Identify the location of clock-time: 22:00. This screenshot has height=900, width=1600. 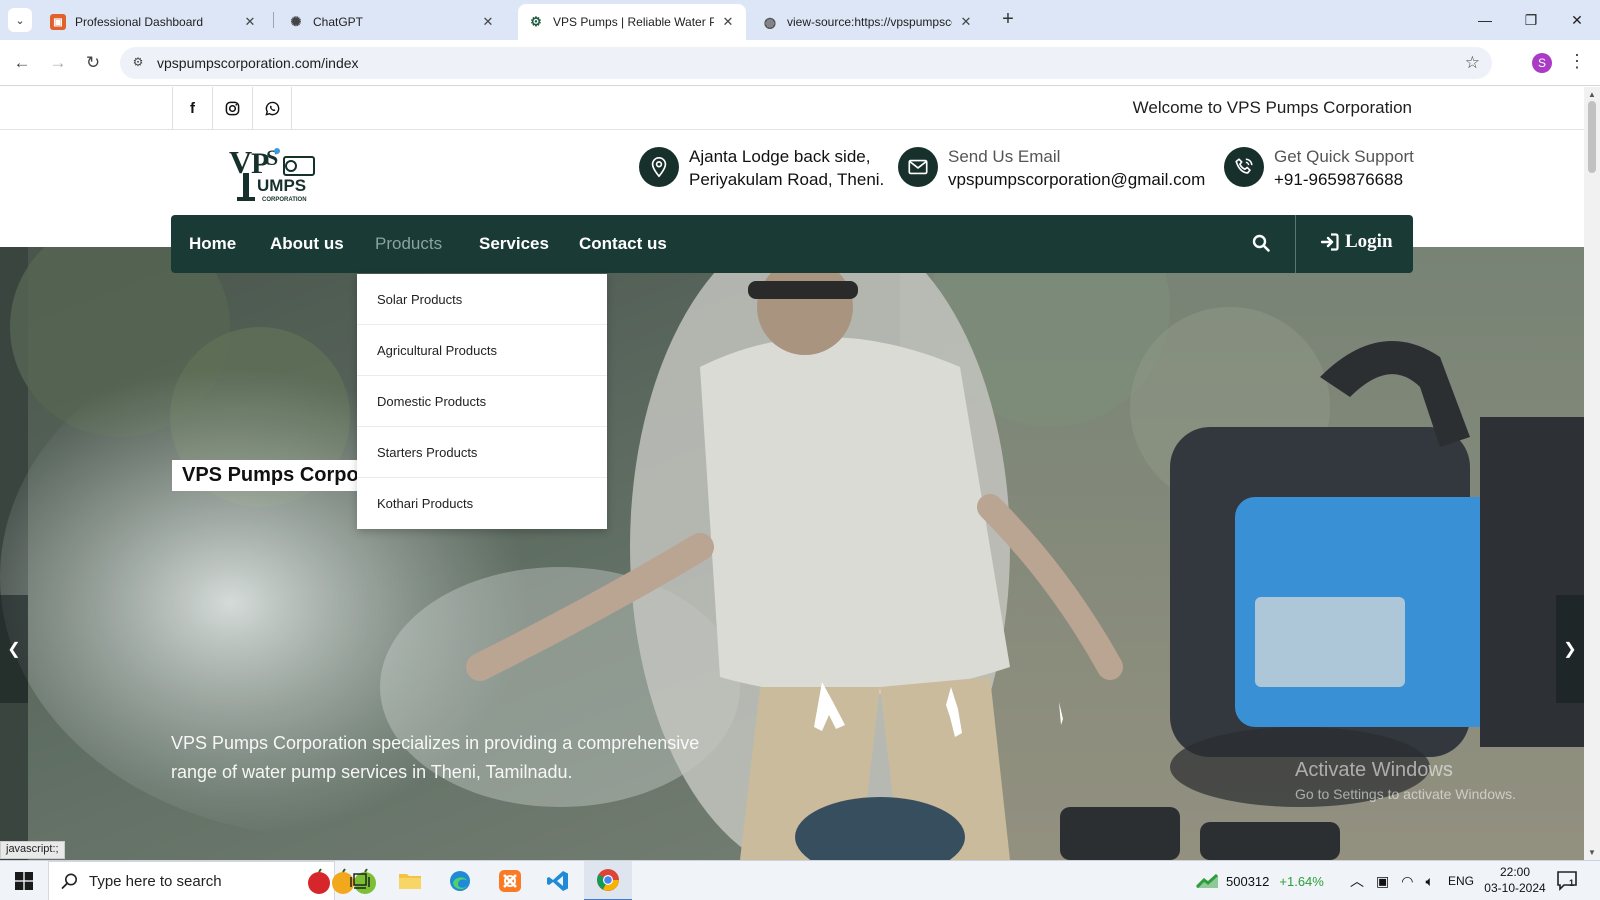
(1515, 872).